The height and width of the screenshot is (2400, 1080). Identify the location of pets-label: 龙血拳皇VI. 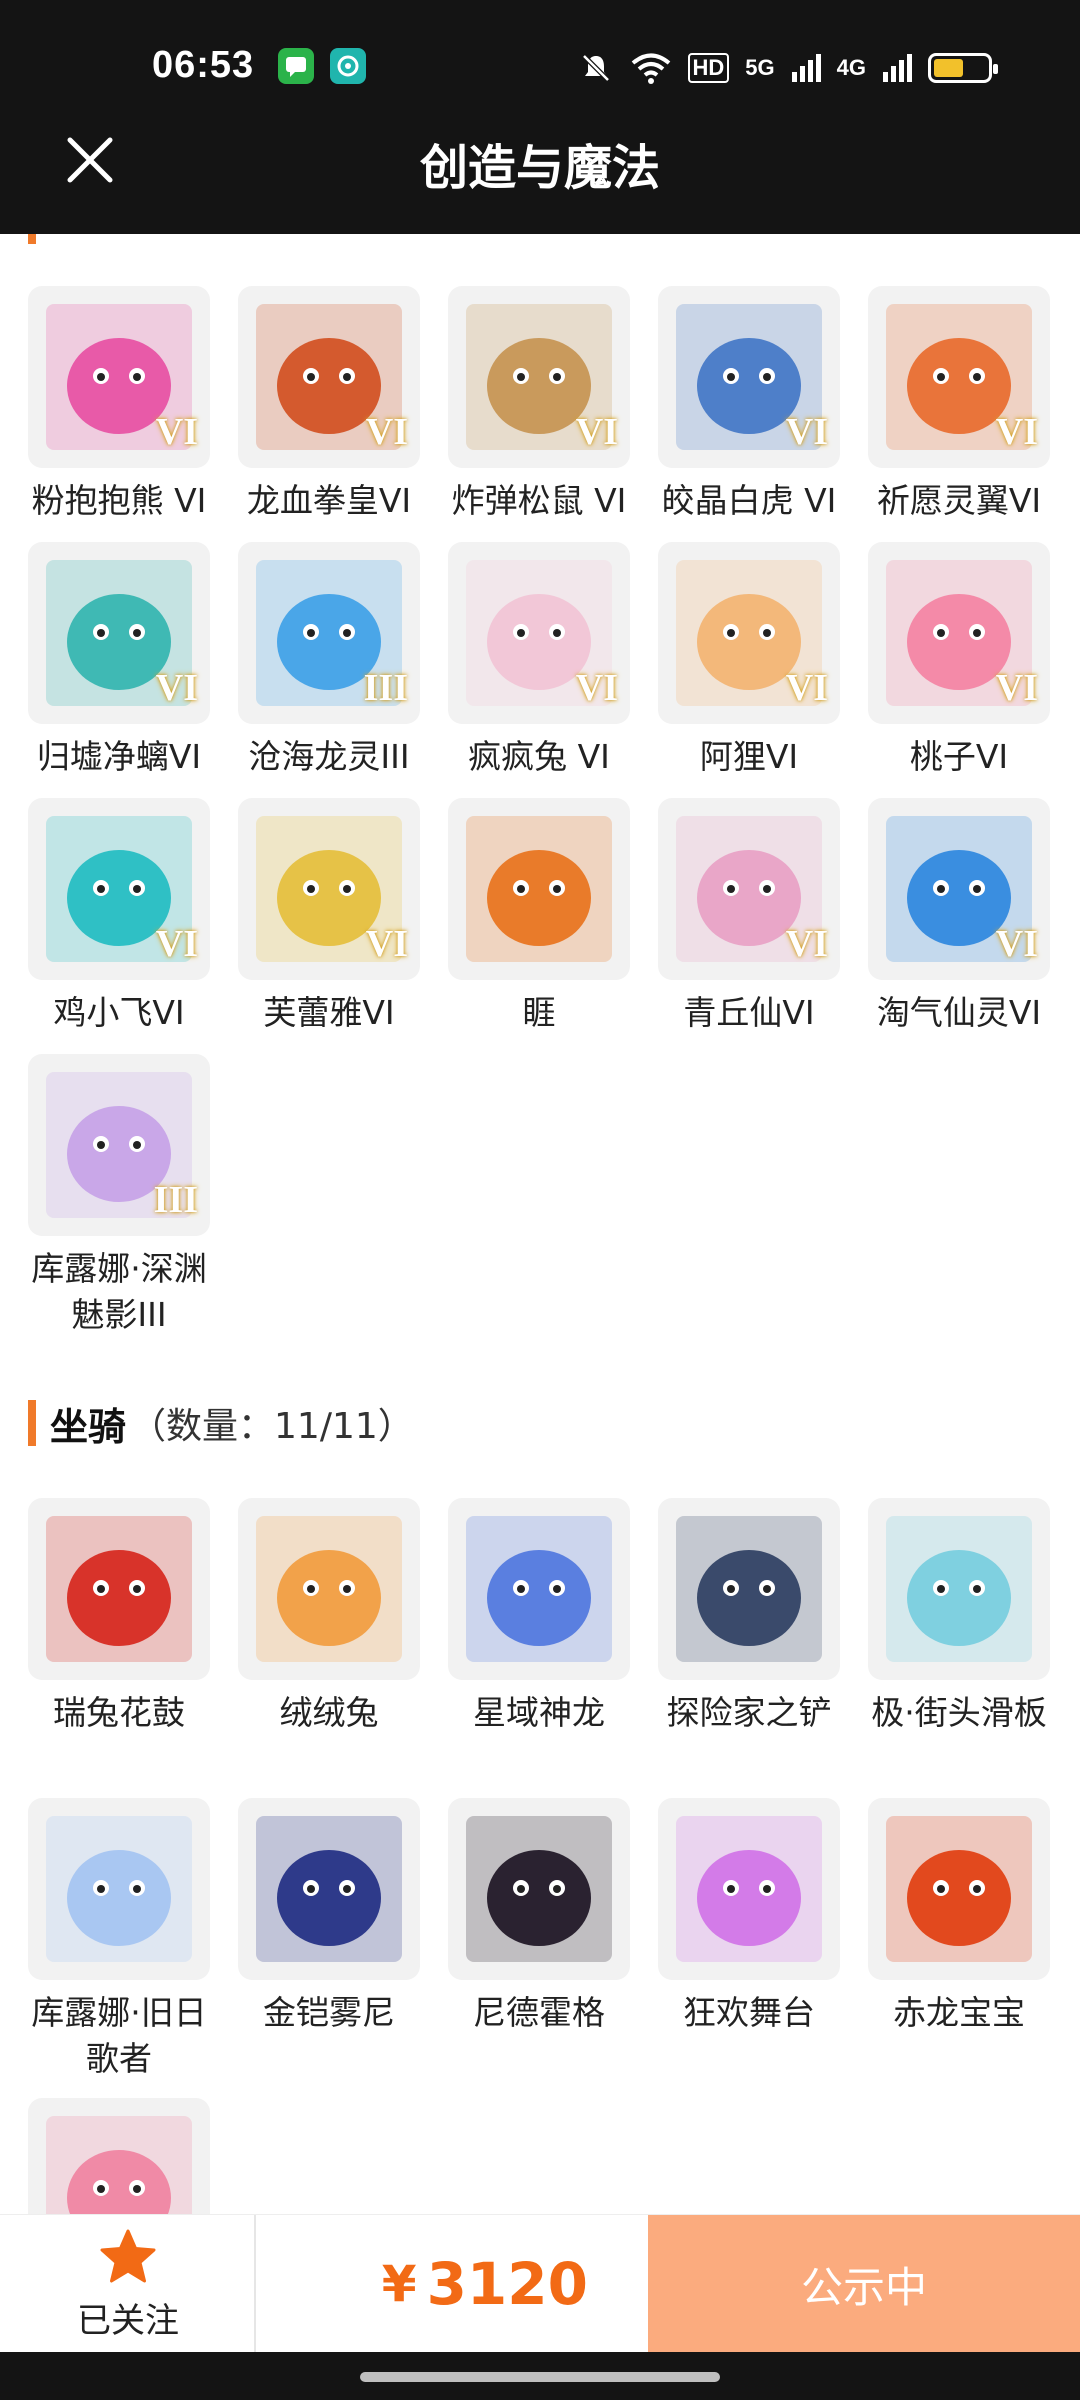
(329, 500).